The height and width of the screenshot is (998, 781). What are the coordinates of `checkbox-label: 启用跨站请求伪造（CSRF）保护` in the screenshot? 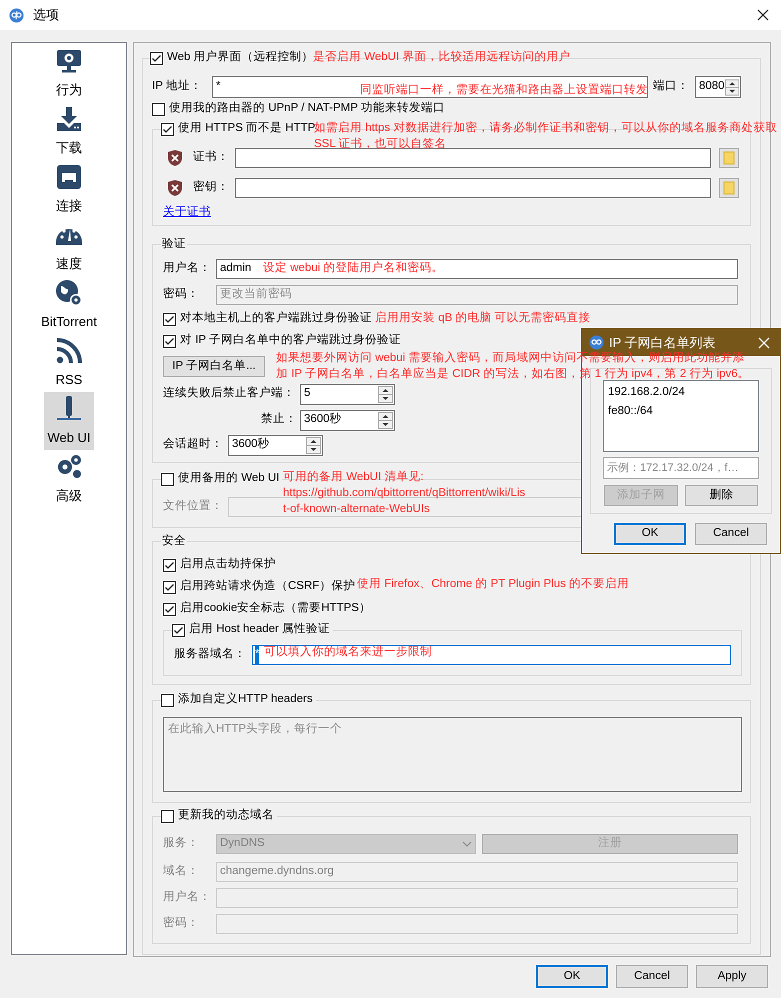 It's located at (268, 586).